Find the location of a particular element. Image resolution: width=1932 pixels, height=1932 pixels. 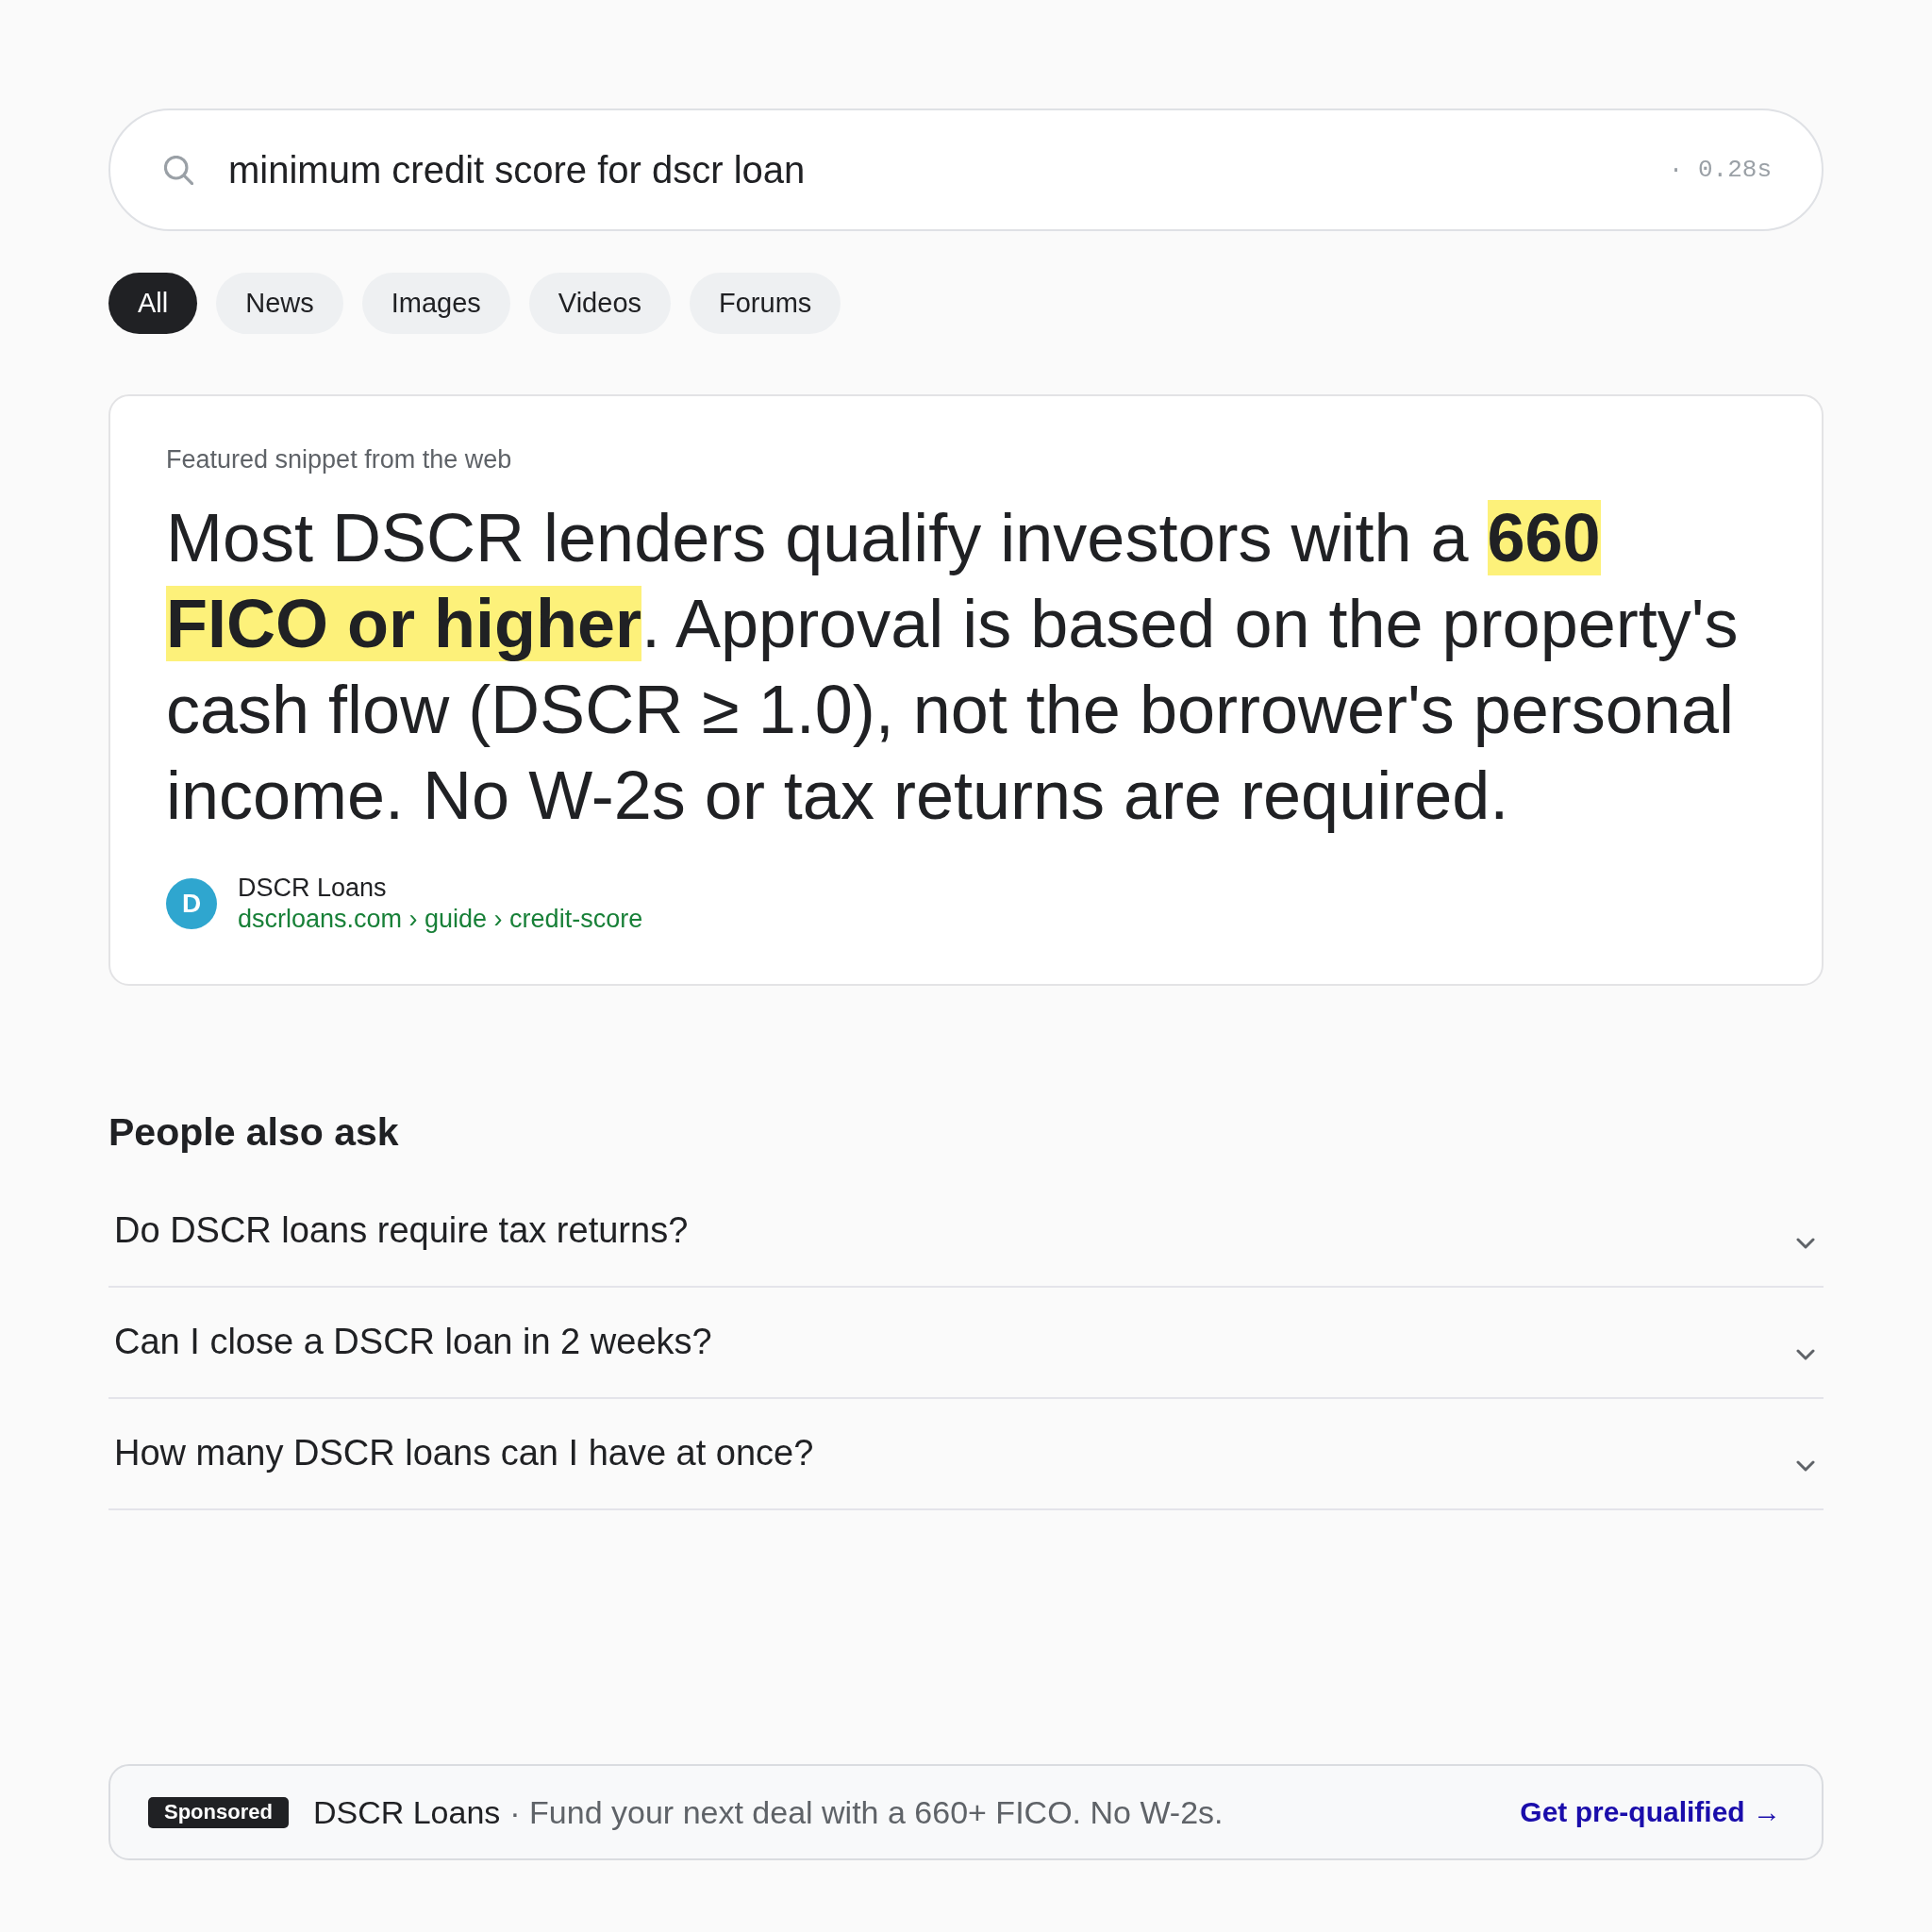

advertiser-name: DSCR Loans is located at coordinates (407, 1812).